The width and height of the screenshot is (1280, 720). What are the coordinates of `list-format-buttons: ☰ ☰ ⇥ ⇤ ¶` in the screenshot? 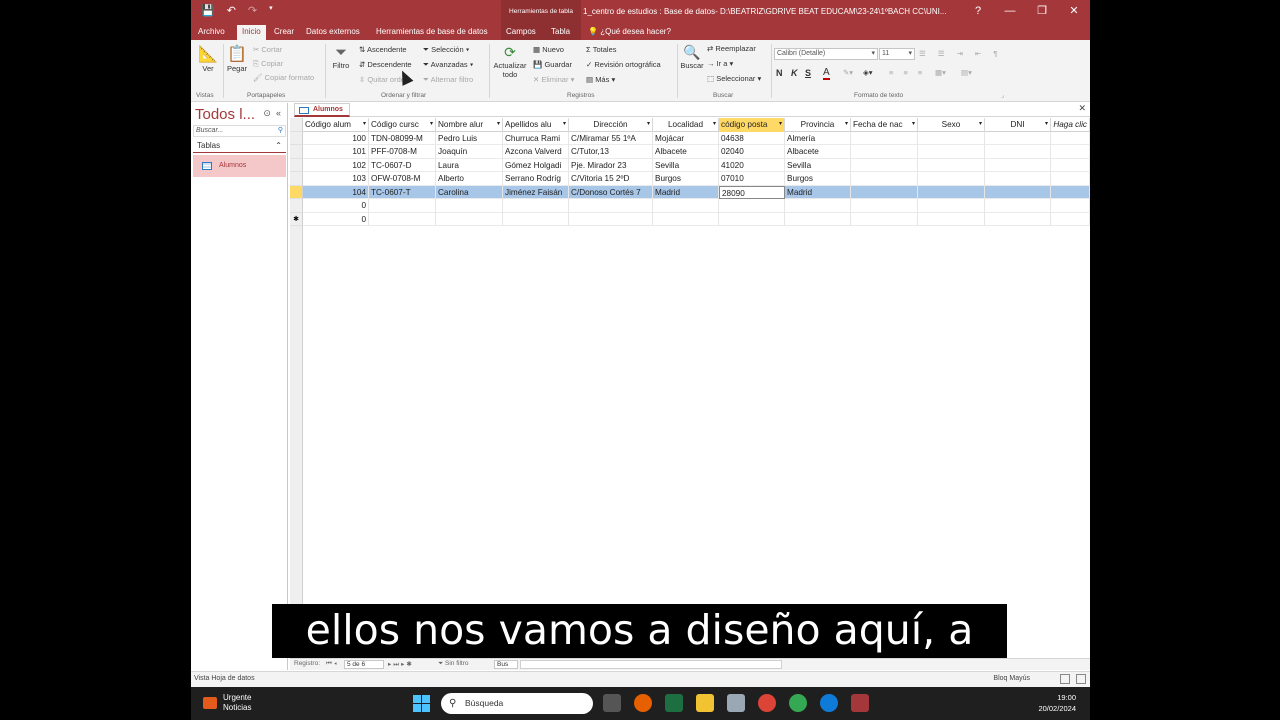 It's located at (960, 53).